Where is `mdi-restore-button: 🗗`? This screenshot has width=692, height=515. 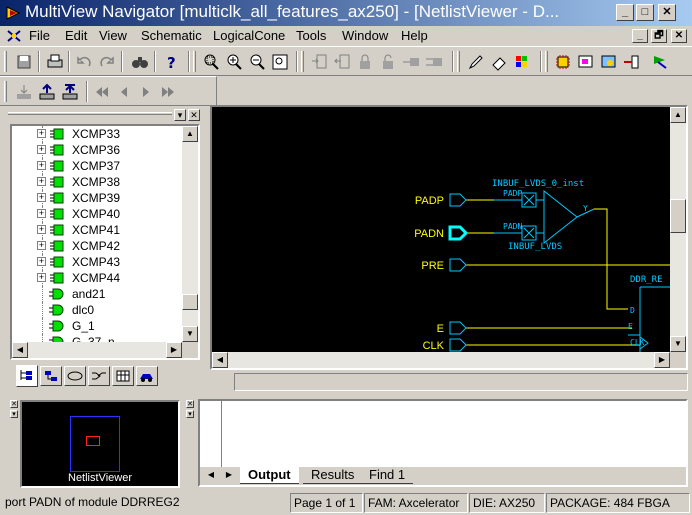 mdi-restore-button: 🗗 is located at coordinates (659, 36).